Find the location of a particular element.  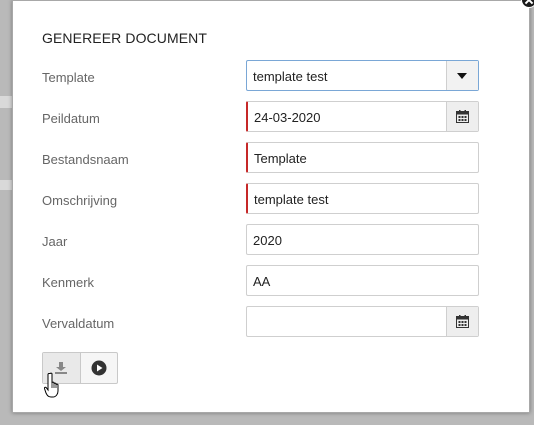

peildatum-value: 24-03-2020 is located at coordinates (287, 117).